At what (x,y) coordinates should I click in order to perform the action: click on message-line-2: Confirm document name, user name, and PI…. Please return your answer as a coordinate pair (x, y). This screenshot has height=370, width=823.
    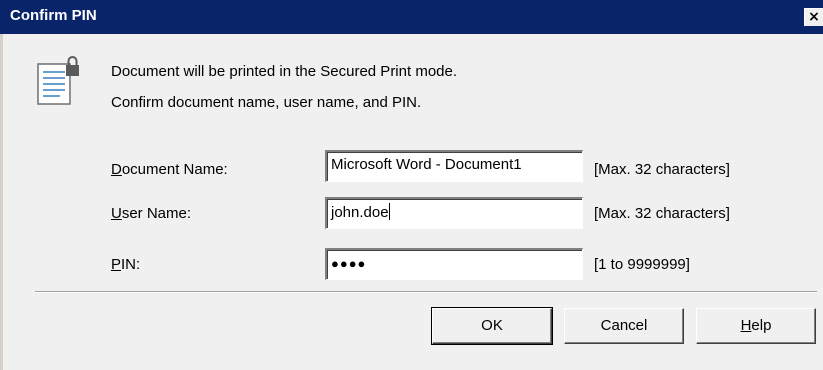
    Looking at the image, I should click on (266, 102).